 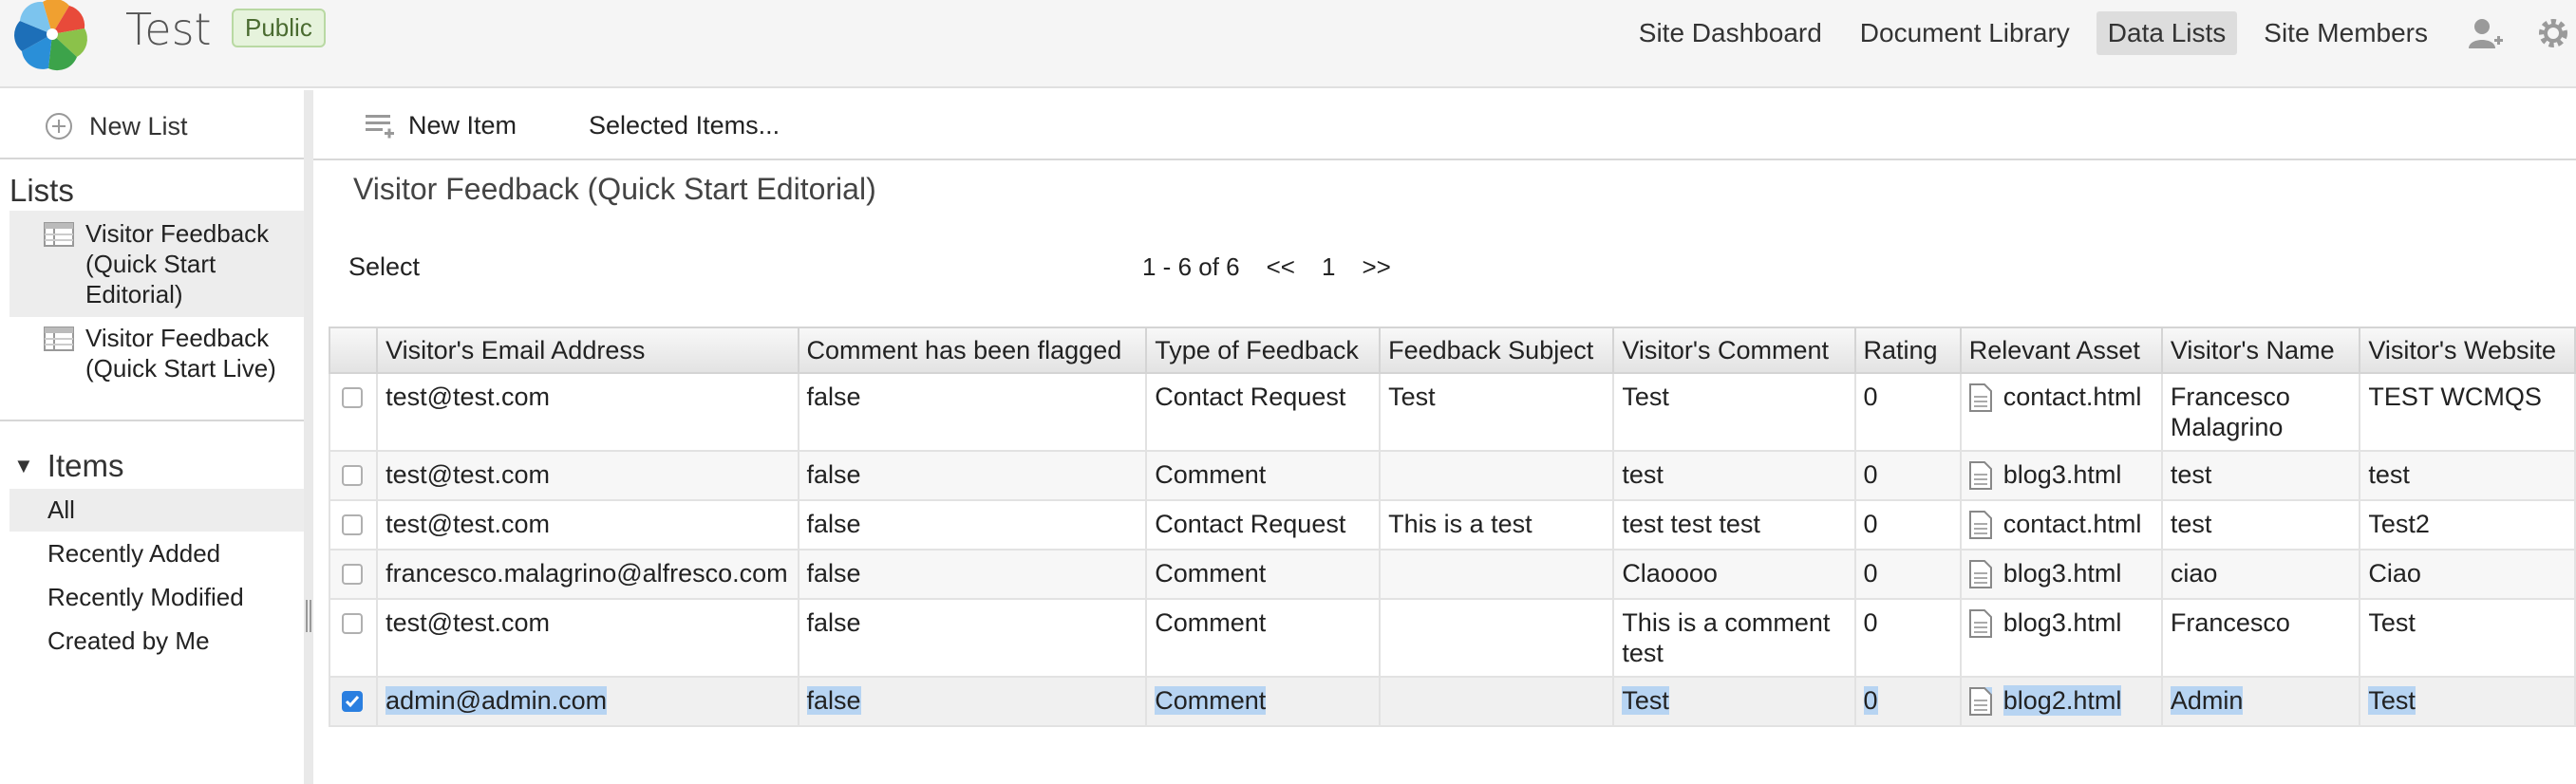 What do you see at coordinates (1734, 638) in the screenshot?
I see `cell-comment: This is a comment test` at bounding box center [1734, 638].